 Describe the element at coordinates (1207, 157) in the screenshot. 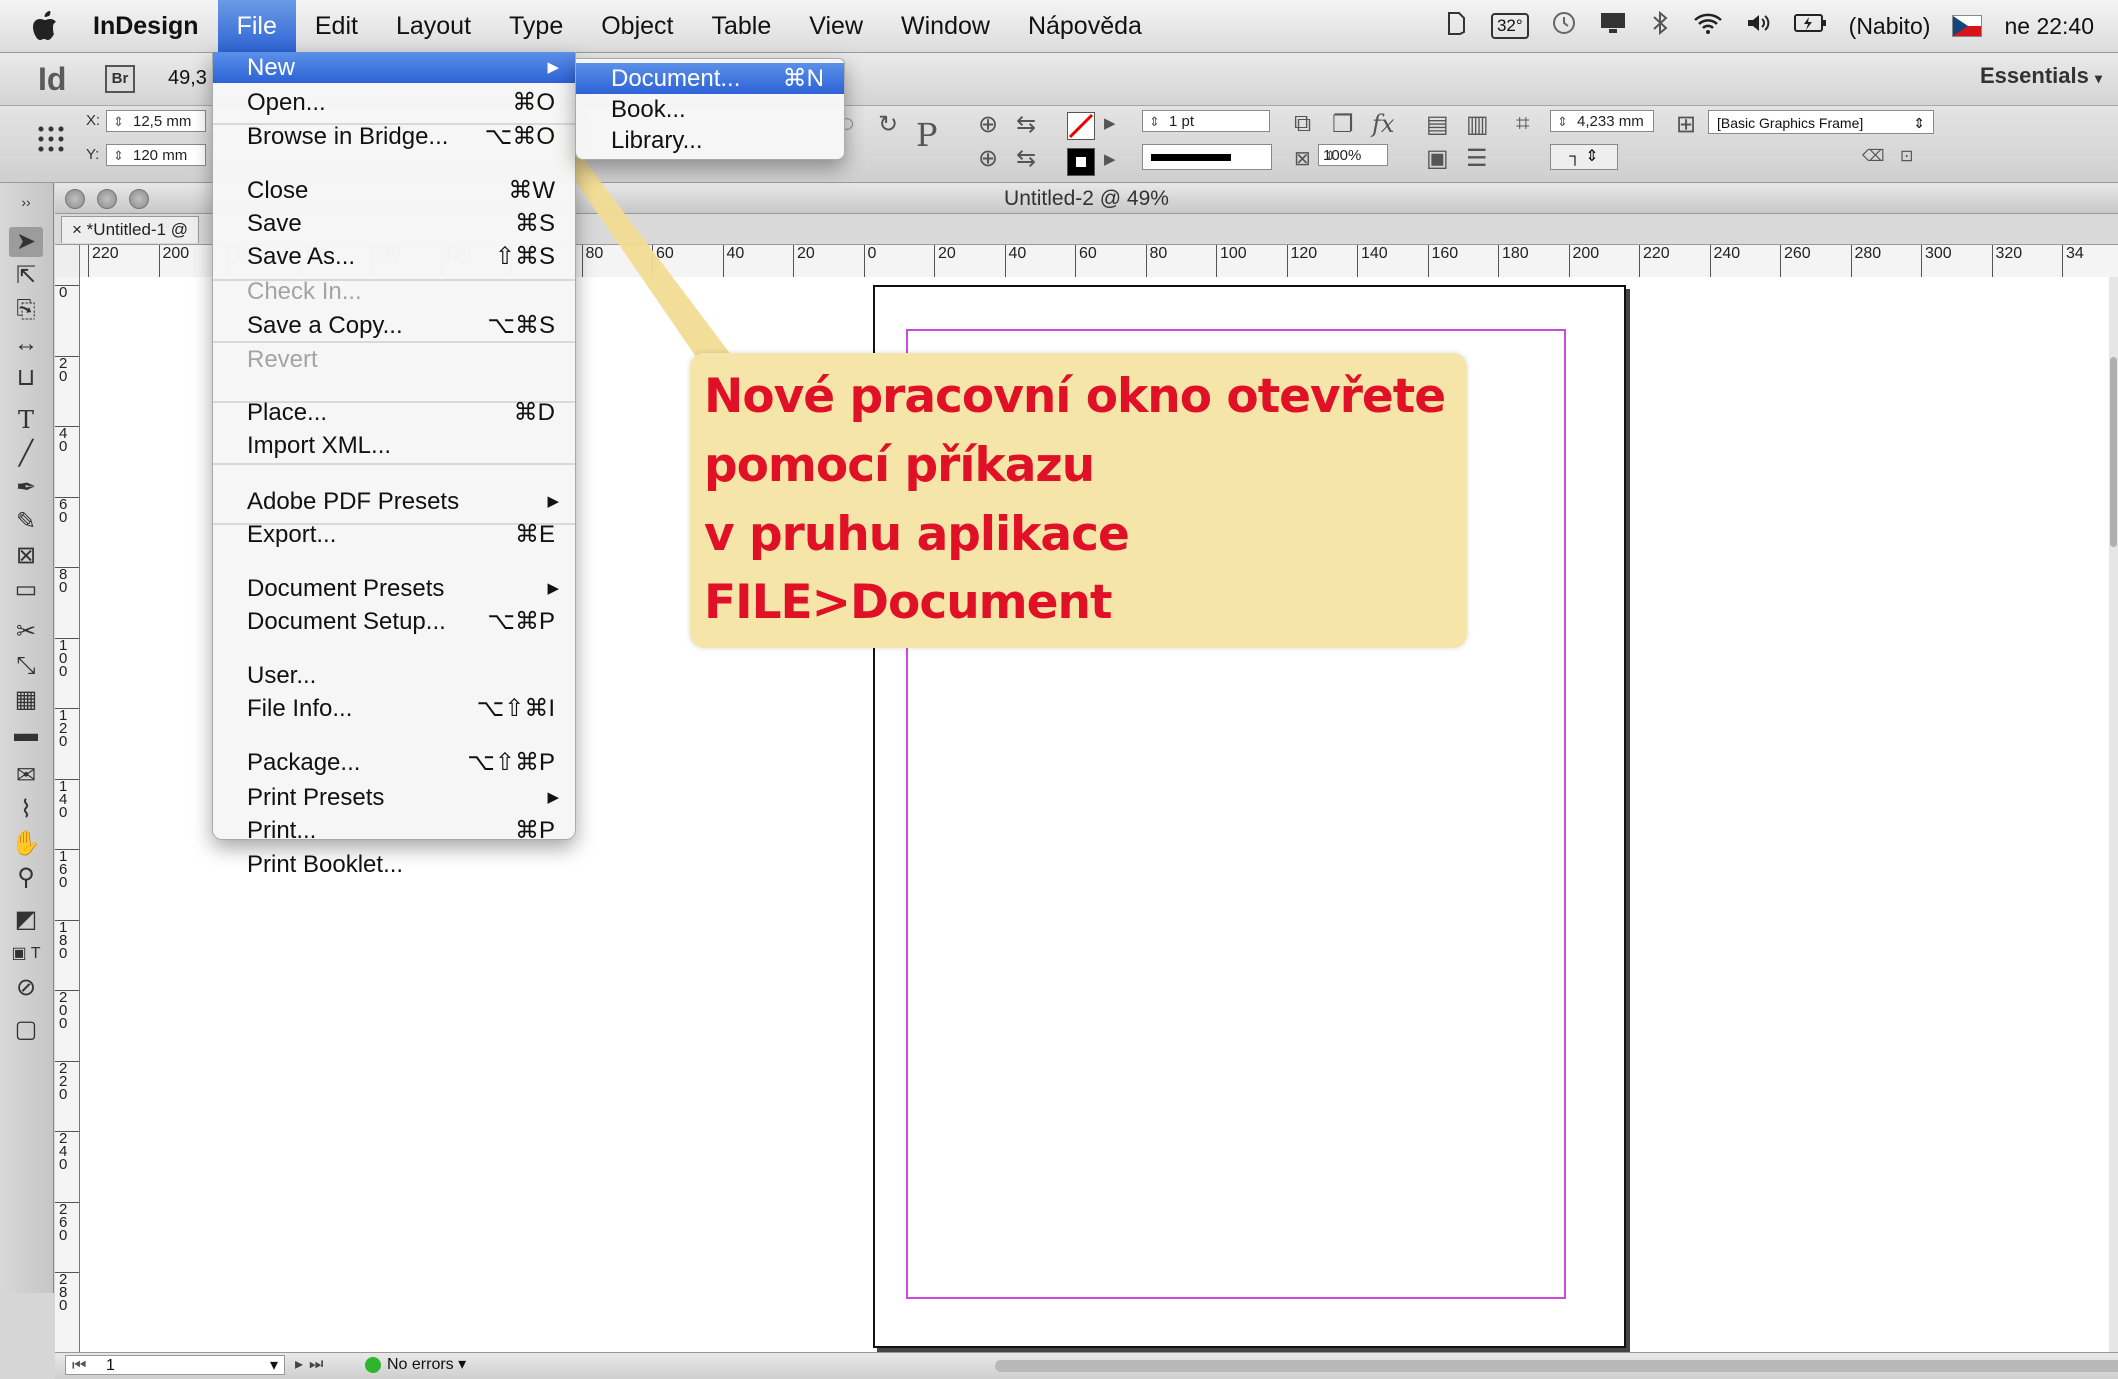

I see `stroke-type-select` at that location.